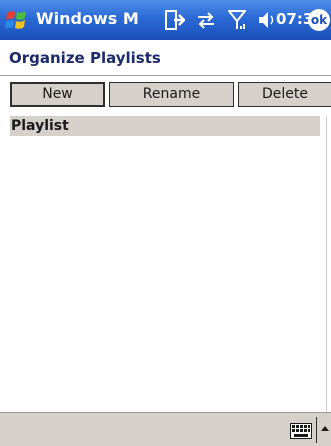 The height and width of the screenshot is (446, 331). I want to click on signal-strength-icon, so click(237, 20).